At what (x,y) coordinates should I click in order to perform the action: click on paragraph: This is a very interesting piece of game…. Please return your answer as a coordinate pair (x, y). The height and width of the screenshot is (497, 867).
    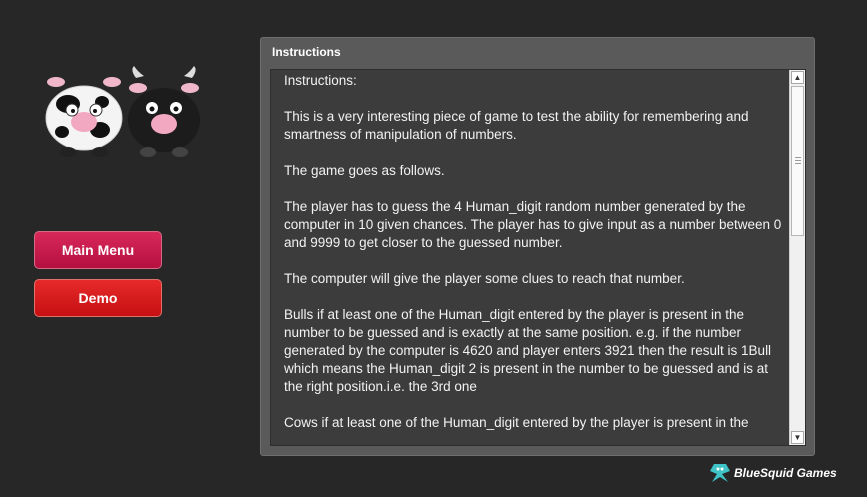
    Looking at the image, I should click on (516, 125).